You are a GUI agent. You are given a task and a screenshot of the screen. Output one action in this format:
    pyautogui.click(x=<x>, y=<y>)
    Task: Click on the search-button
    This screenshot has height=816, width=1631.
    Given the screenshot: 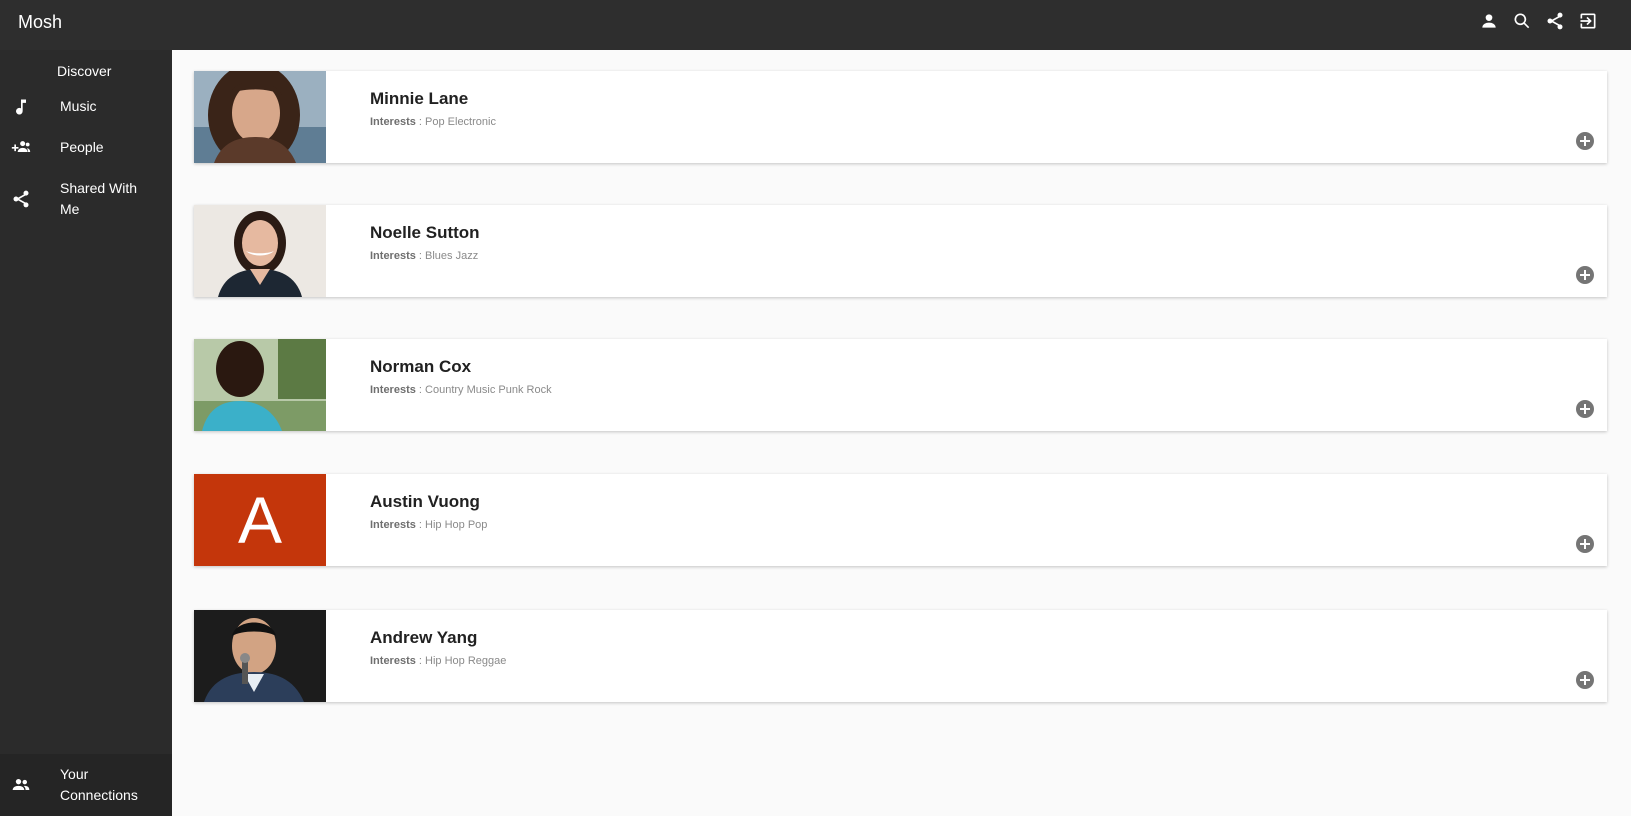 What is the action you would take?
    pyautogui.click(x=1522, y=23)
    